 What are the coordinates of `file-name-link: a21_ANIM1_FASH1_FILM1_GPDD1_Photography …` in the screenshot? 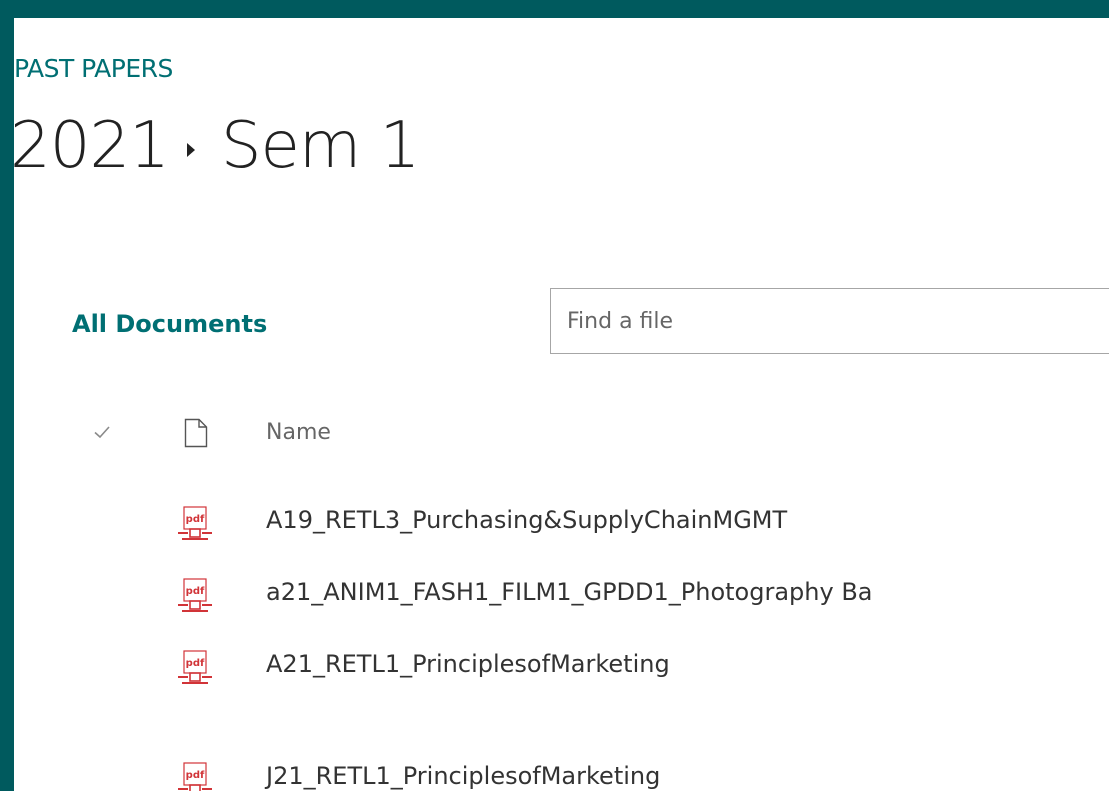 It's located at (569, 592).